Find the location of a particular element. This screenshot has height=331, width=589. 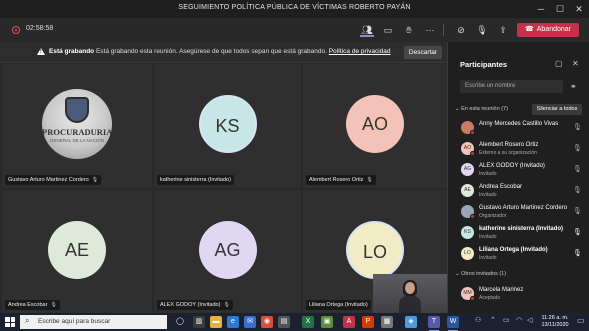

share-invite-icon: ⚭ is located at coordinates (573, 86).